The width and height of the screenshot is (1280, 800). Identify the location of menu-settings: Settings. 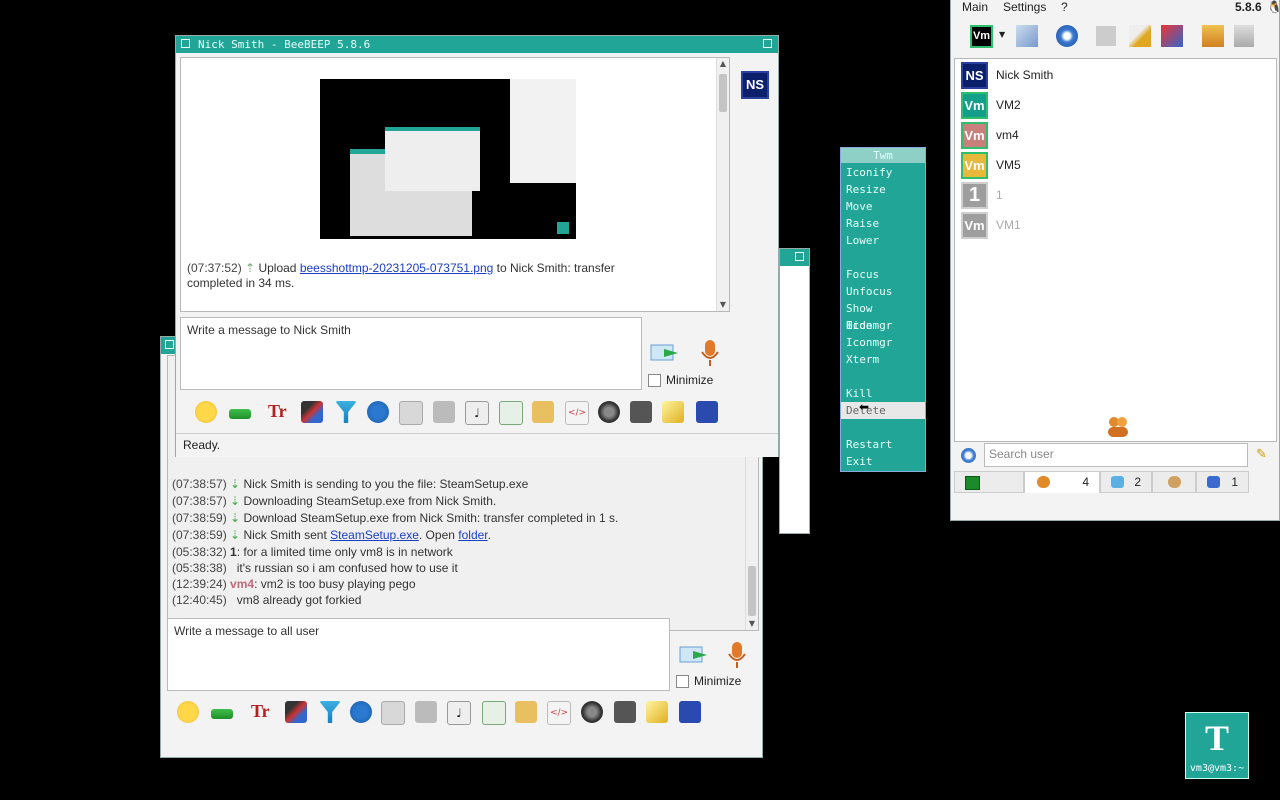
(1024, 7).